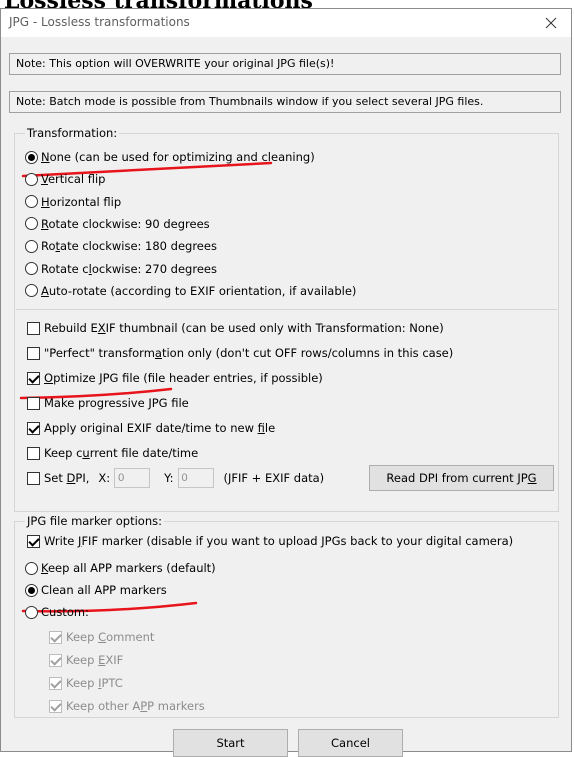  I want to click on keep-comment-label: Keep Comment, so click(110, 637).